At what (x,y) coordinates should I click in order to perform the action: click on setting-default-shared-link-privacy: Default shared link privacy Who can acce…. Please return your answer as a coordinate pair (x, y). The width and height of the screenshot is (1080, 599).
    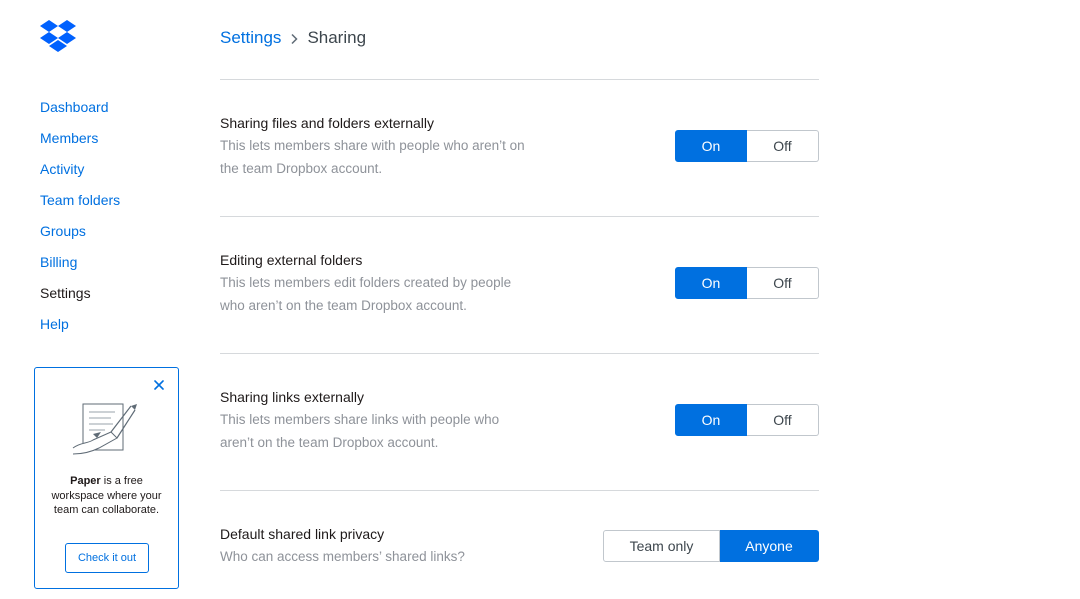
    Looking at the image, I should click on (519, 546).